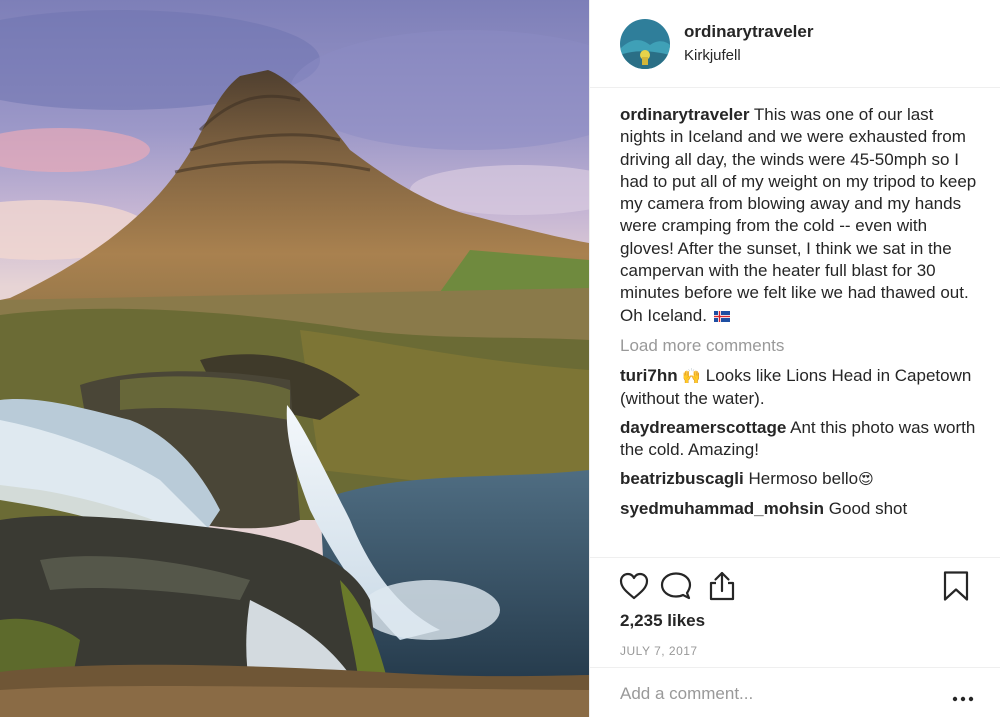 Image resolution: width=1000 pixels, height=717 pixels. Describe the element at coordinates (963, 699) in the screenshot. I see `more-options-icon-graphic` at that location.